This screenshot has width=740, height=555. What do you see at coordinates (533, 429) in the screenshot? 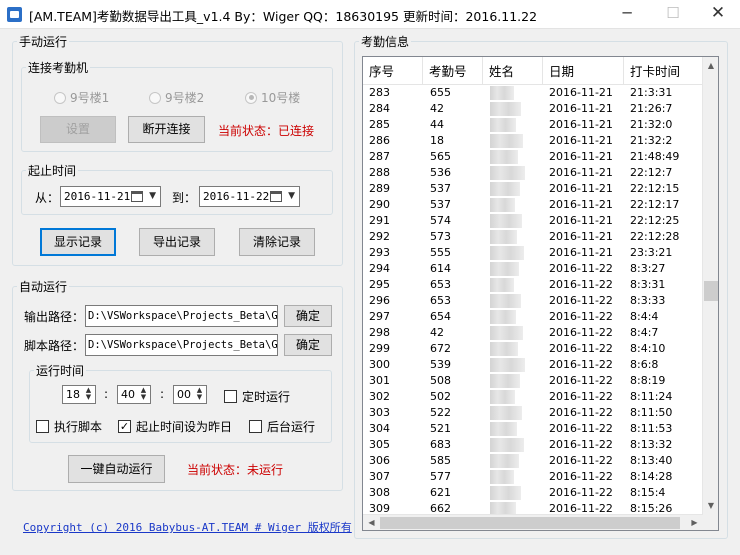
I see `list-item: 304 521 2016-11-22 8:11:53` at bounding box center [533, 429].